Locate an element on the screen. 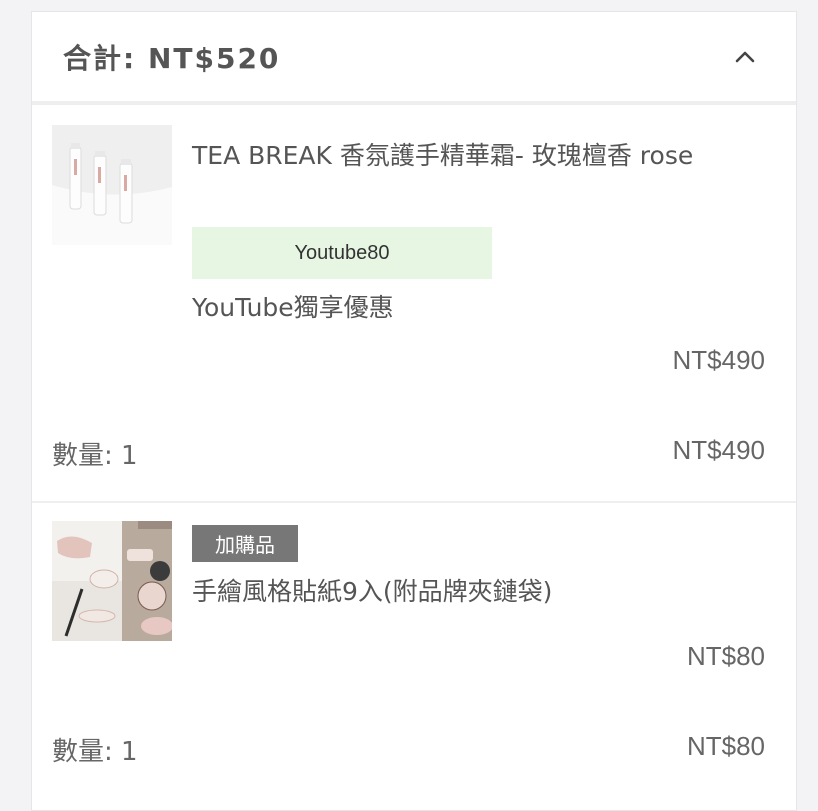  unit-price: NT$80 is located at coordinates (725, 656).